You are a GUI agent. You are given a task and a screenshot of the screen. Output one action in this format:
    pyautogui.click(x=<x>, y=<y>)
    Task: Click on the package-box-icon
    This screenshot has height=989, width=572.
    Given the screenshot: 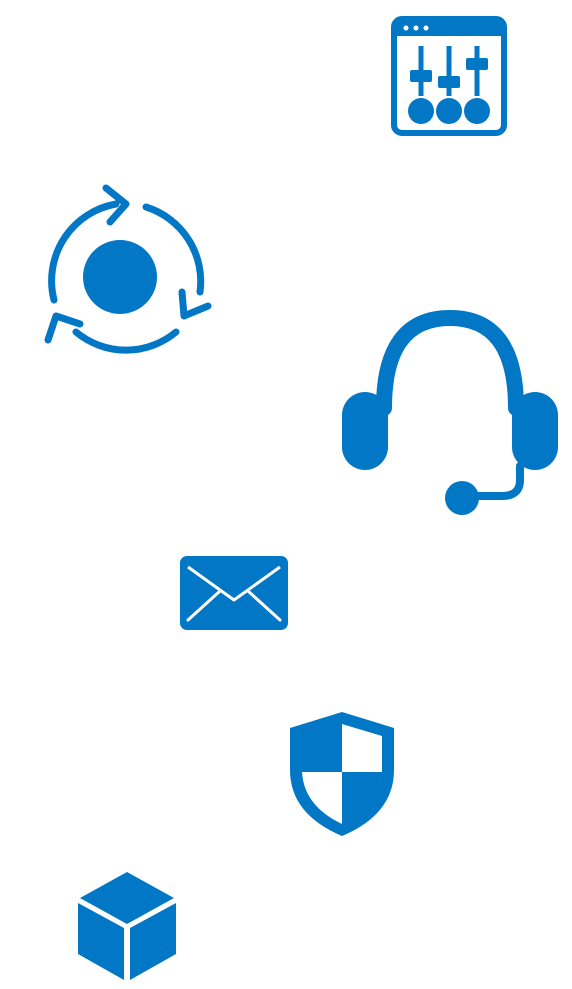 What is the action you would take?
    pyautogui.click(x=127, y=926)
    